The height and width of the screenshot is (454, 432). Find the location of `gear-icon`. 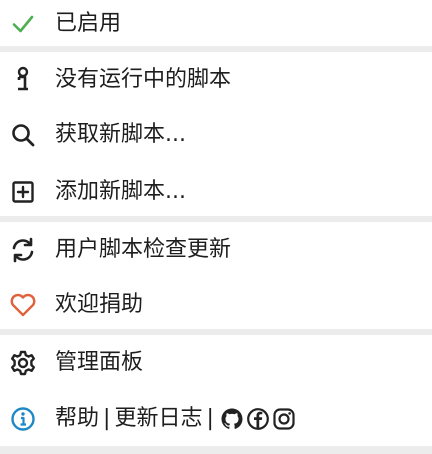

gear-icon is located at coordinates (23, 363).